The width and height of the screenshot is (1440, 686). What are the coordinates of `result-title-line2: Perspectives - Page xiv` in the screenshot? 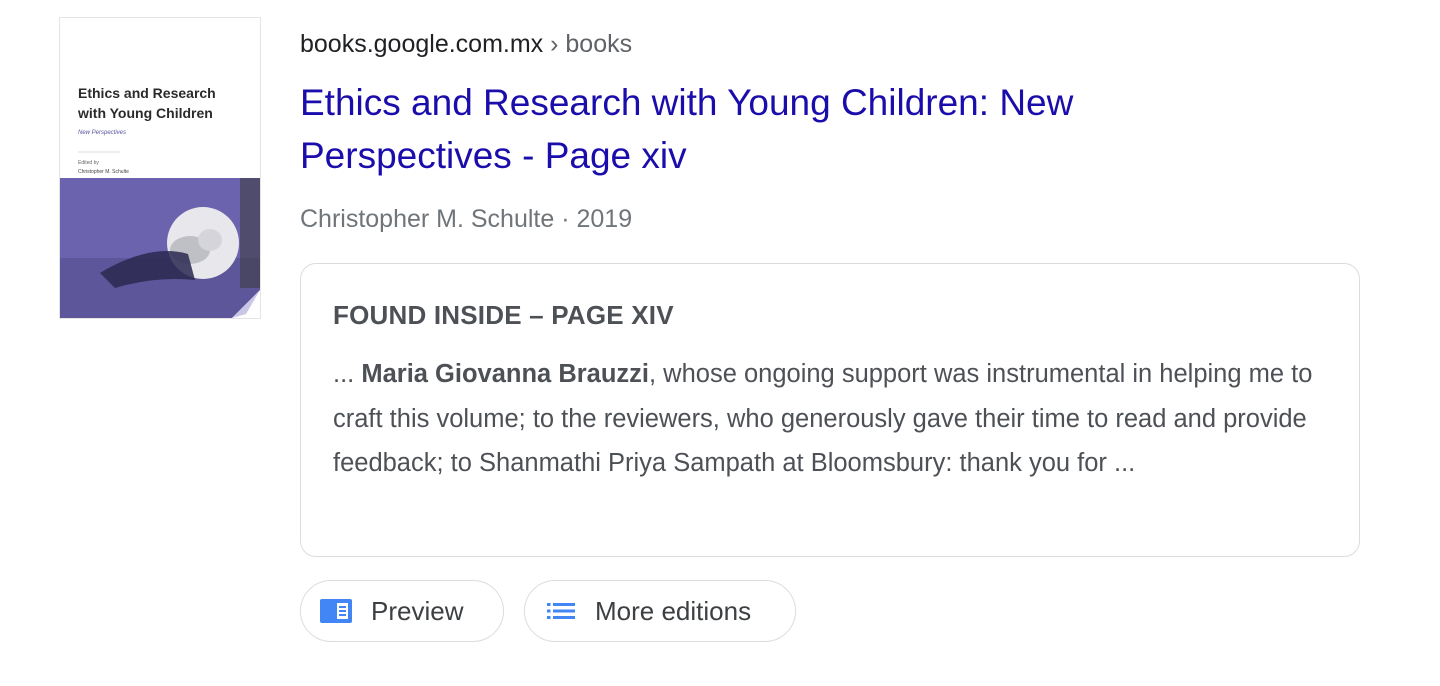 It's located at (493, 155).